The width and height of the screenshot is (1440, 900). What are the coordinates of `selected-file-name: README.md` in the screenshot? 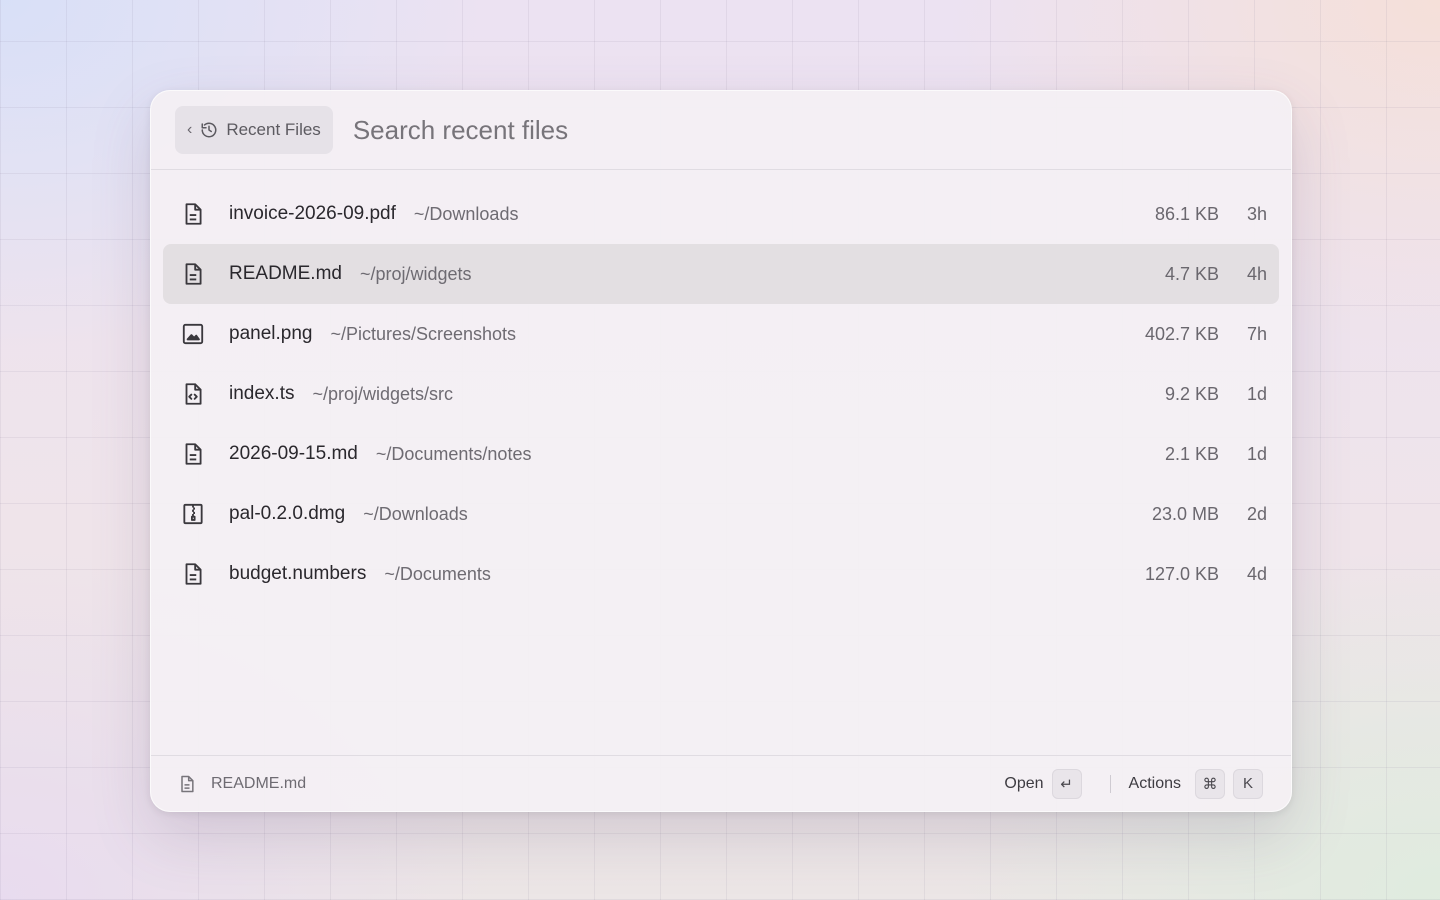 It's located at (259, 783).